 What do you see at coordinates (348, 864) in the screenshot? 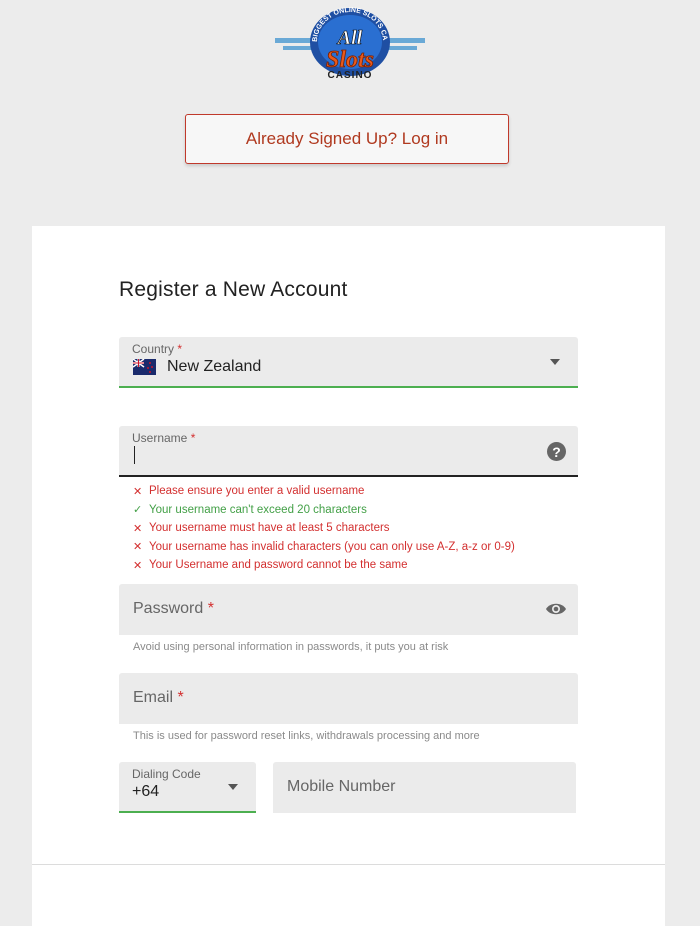
I see `divider` at bounding box center [348, 864].